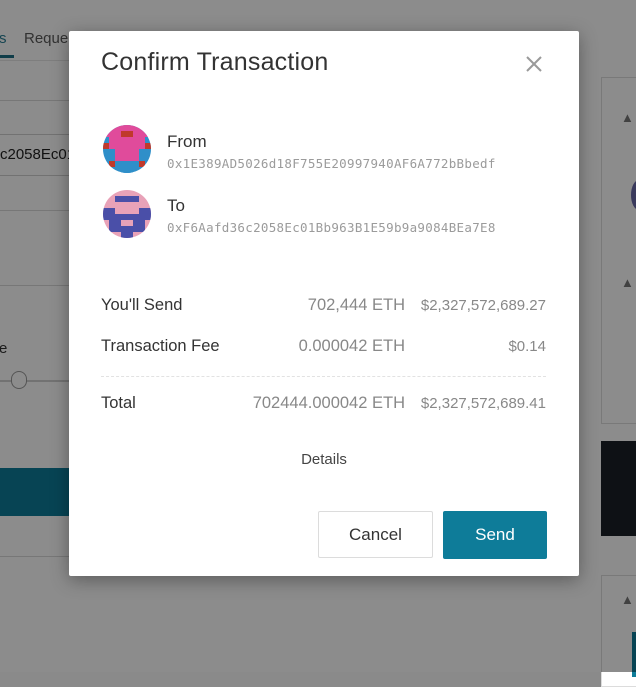 The image size is (636, 687). I want to click on close-icon, so click(534, 64).